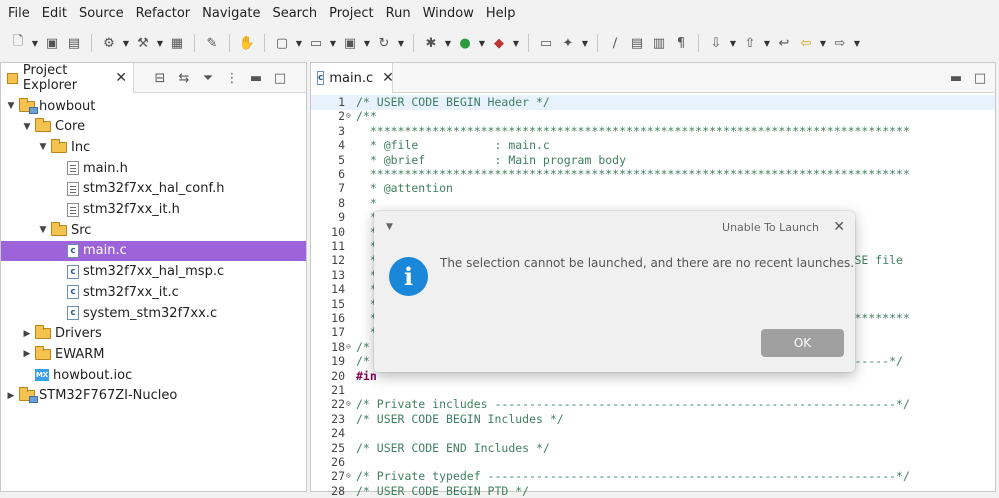 The height and width of the screenshot is (498, 999). Describe the element at coordinates (282, 43) in the screenshot. I see `new-project-icon: ▢` at that location.